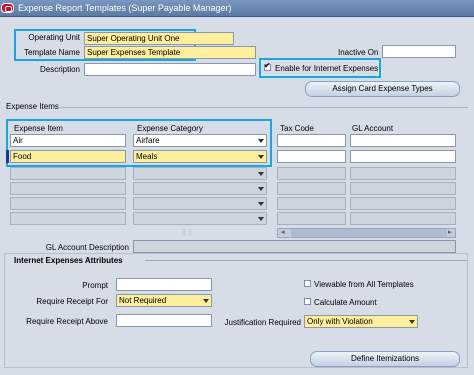  What do you see at coordinates (267, 65) in the screenshot?
I see `checkmark-icon: ✔` at bounding box center [267, 65].